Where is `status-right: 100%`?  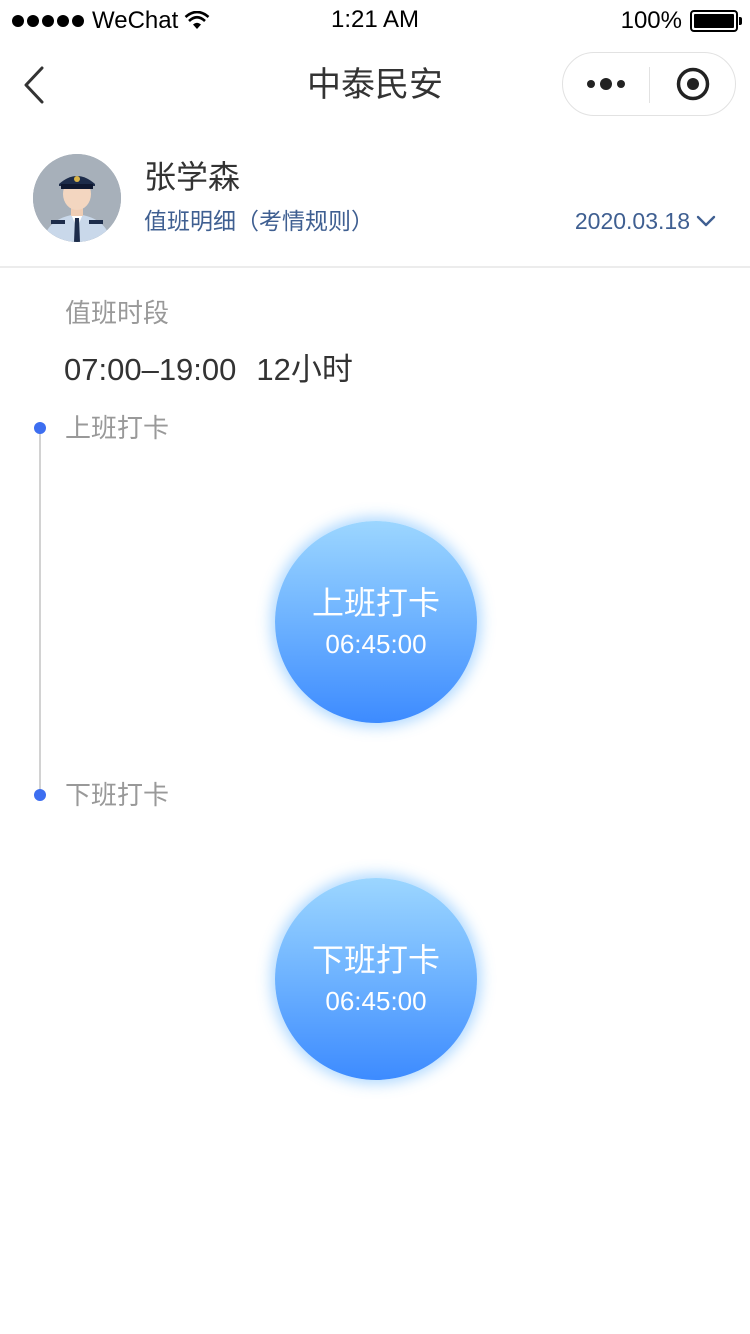
status-right: 100% is located at coordinates (681, 21).